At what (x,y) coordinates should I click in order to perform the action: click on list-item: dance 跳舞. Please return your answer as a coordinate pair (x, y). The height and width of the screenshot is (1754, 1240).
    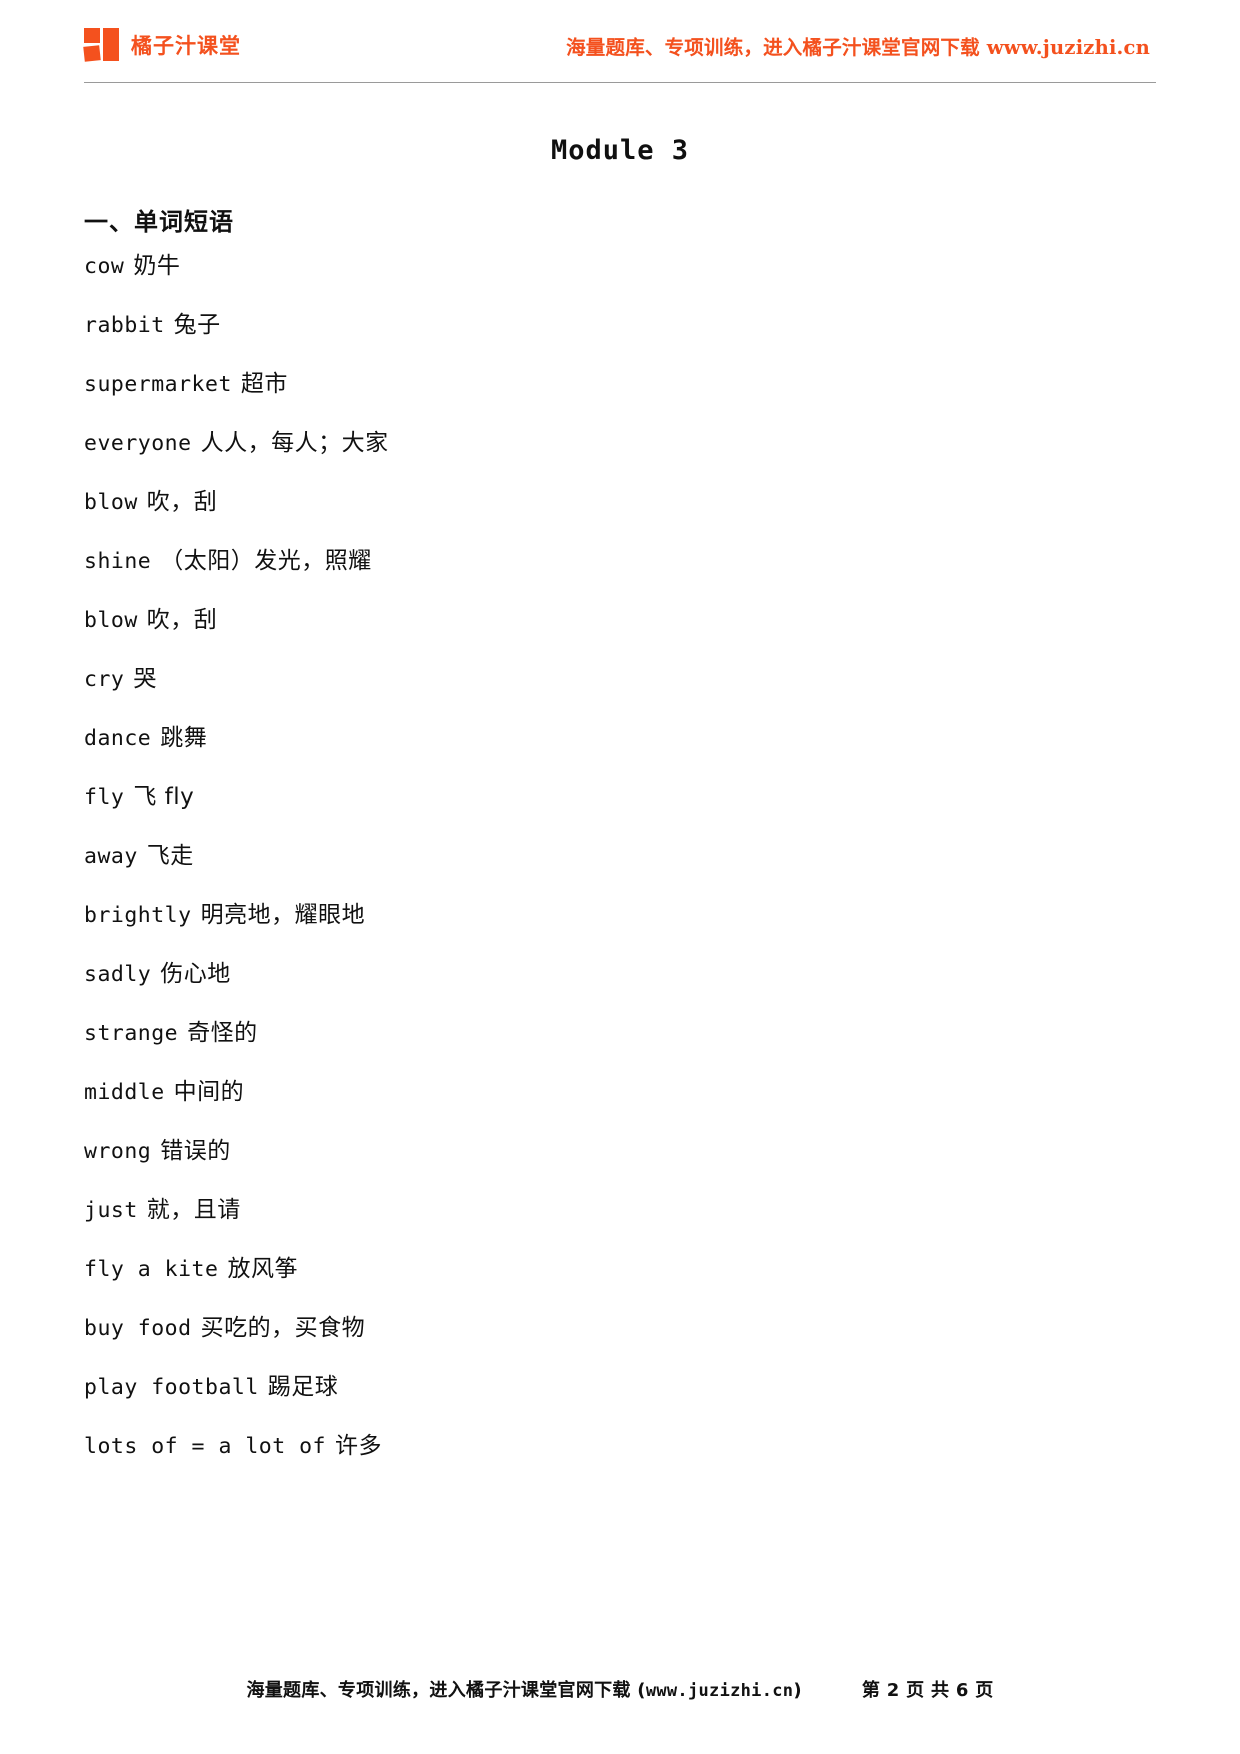
    Looking at the image, I should click on (620, 738).